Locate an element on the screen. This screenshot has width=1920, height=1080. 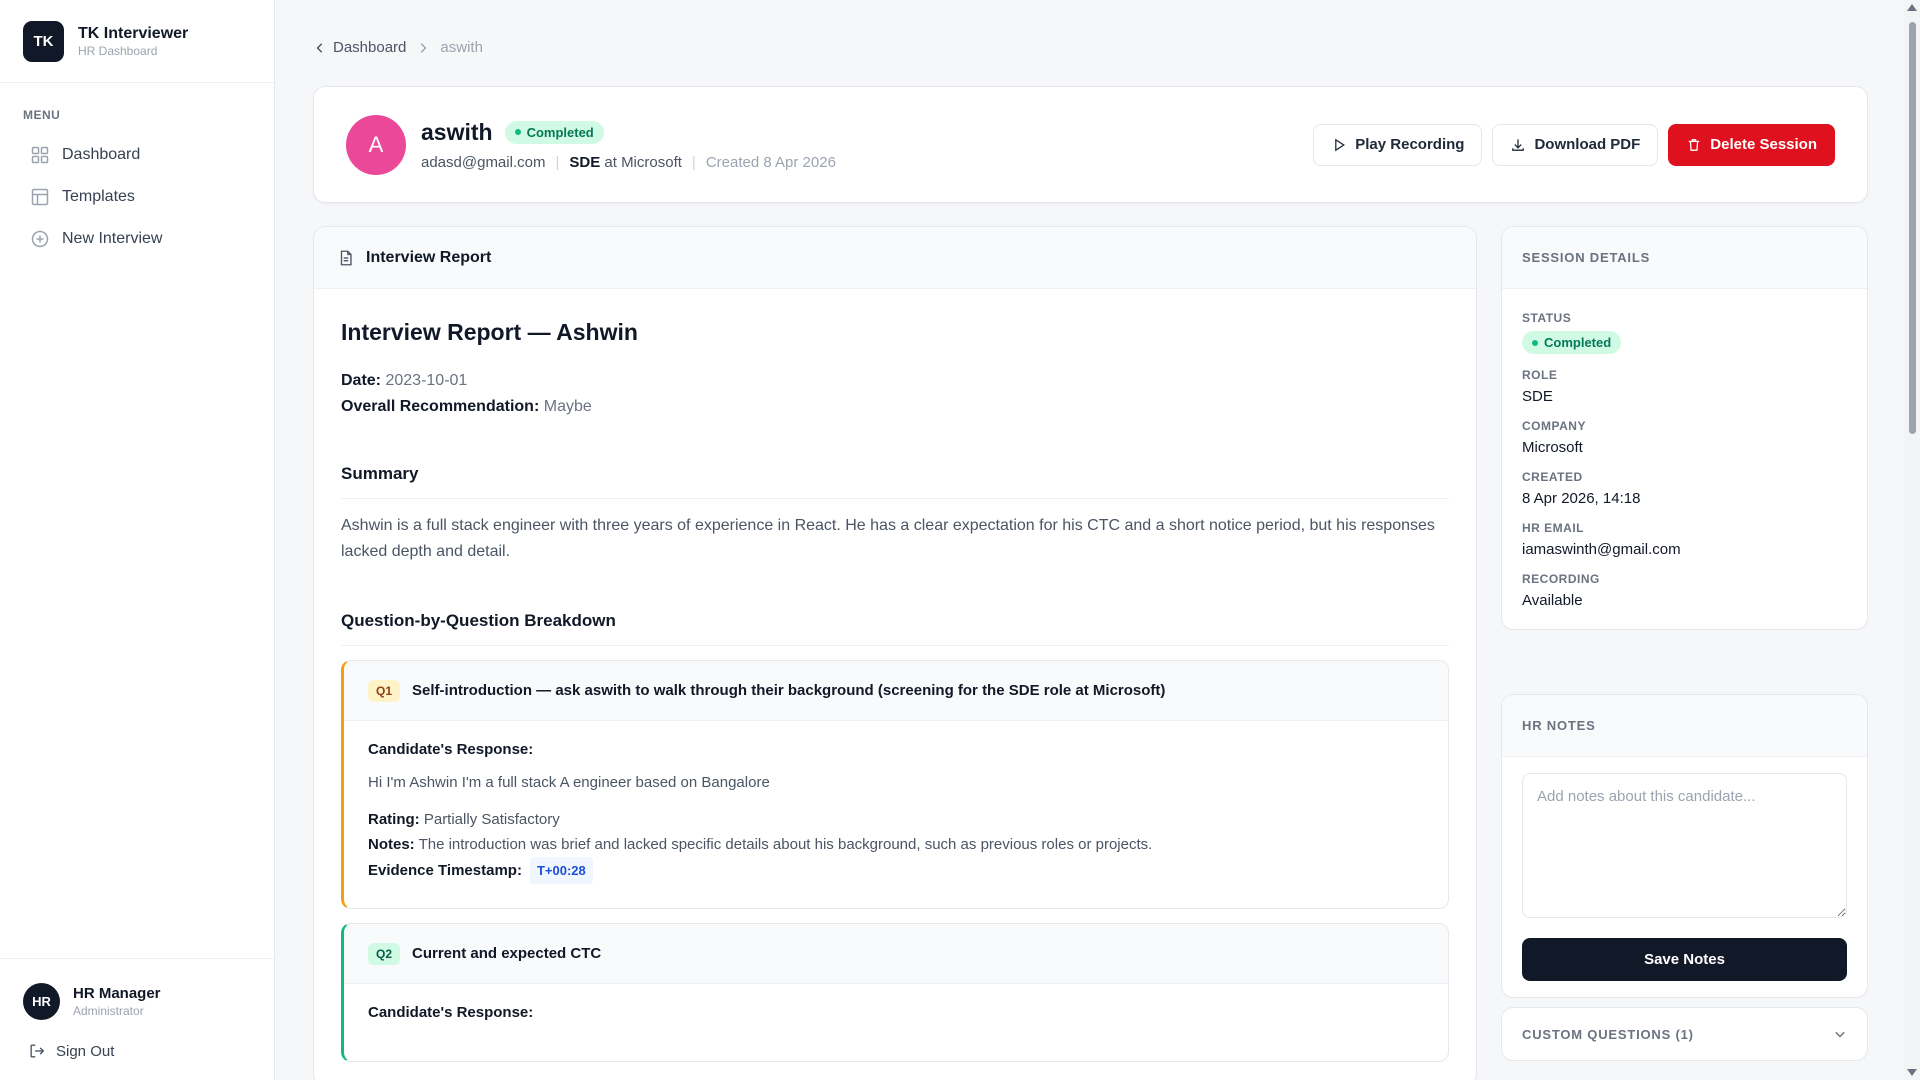
evidence-timestamp-link: T+00:28 is located at coordinates (561, 870).